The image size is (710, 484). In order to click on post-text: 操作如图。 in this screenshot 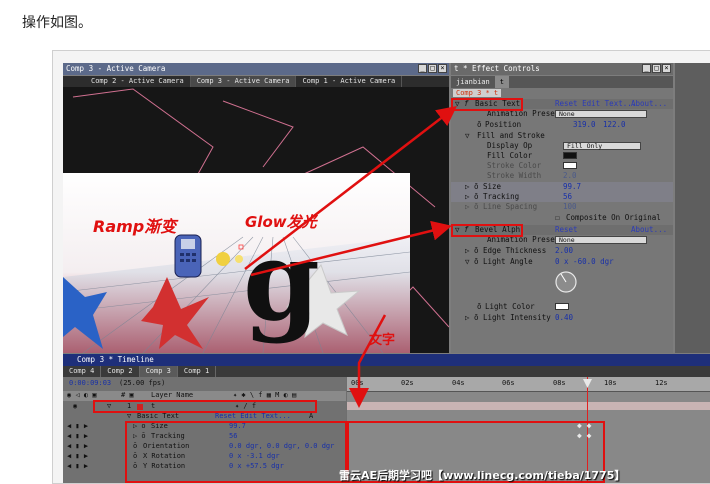, I will do `click(57, 23)`.